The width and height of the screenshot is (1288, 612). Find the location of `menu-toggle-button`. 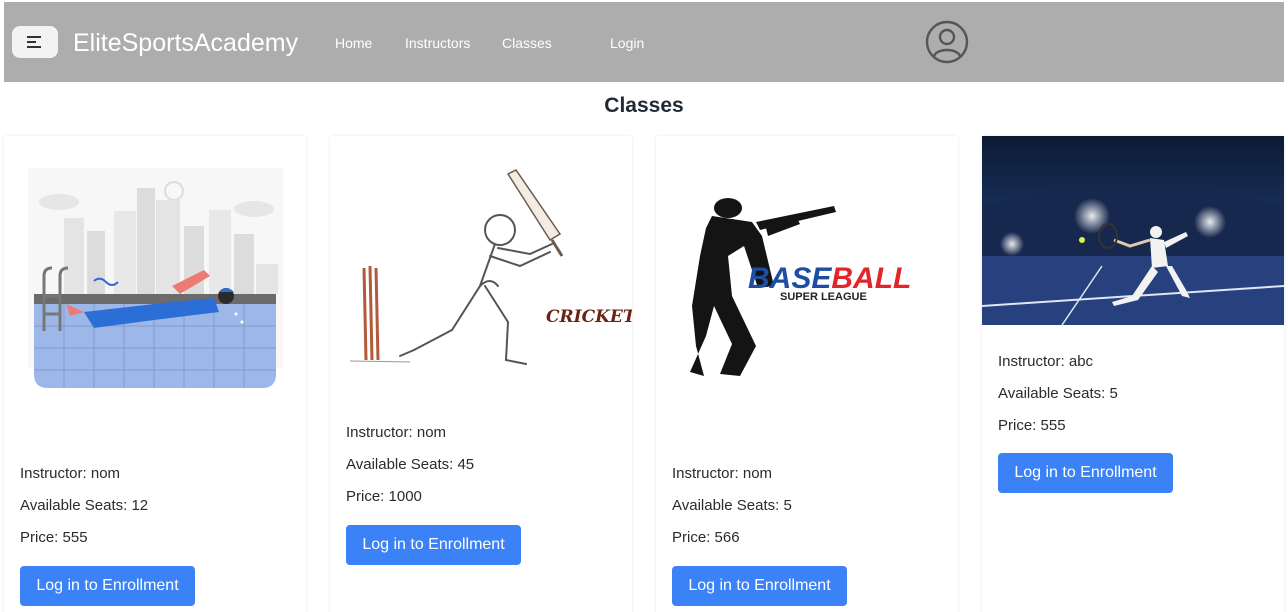

menu-toggle-button is located at coordinates (35, 42).